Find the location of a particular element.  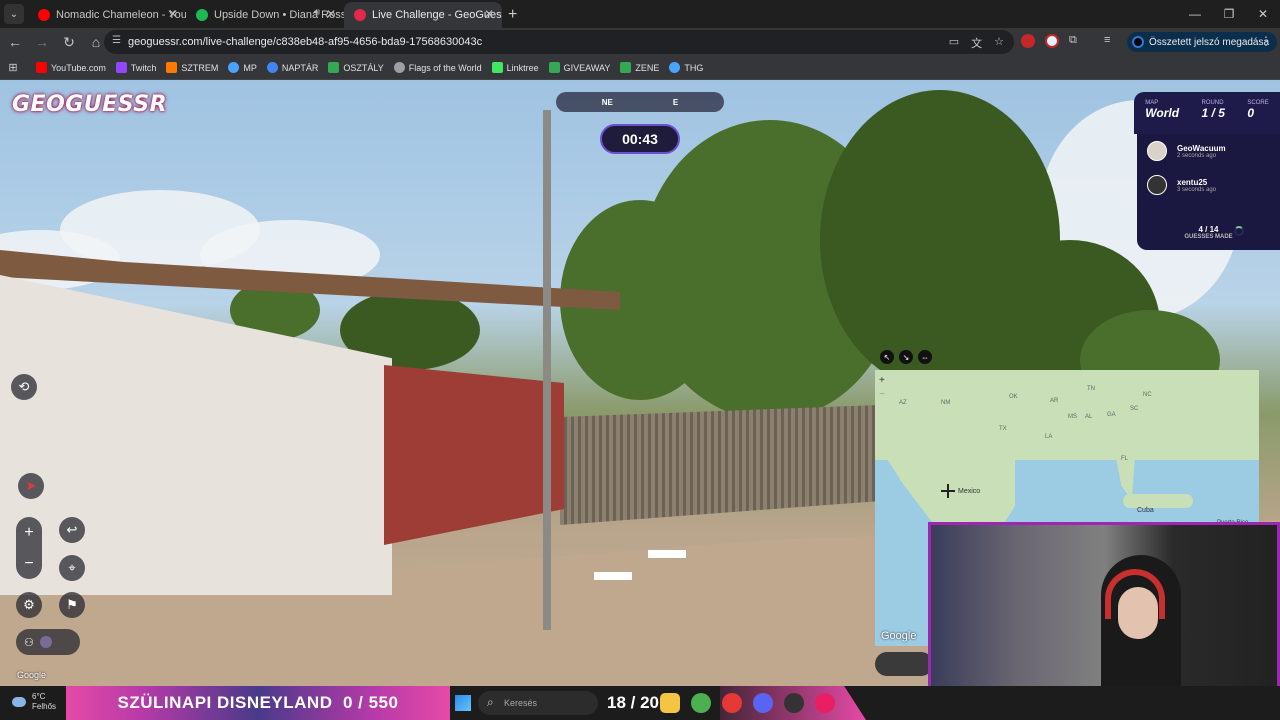

taskbar-search: Keresés is located at coordinates (538, 703).